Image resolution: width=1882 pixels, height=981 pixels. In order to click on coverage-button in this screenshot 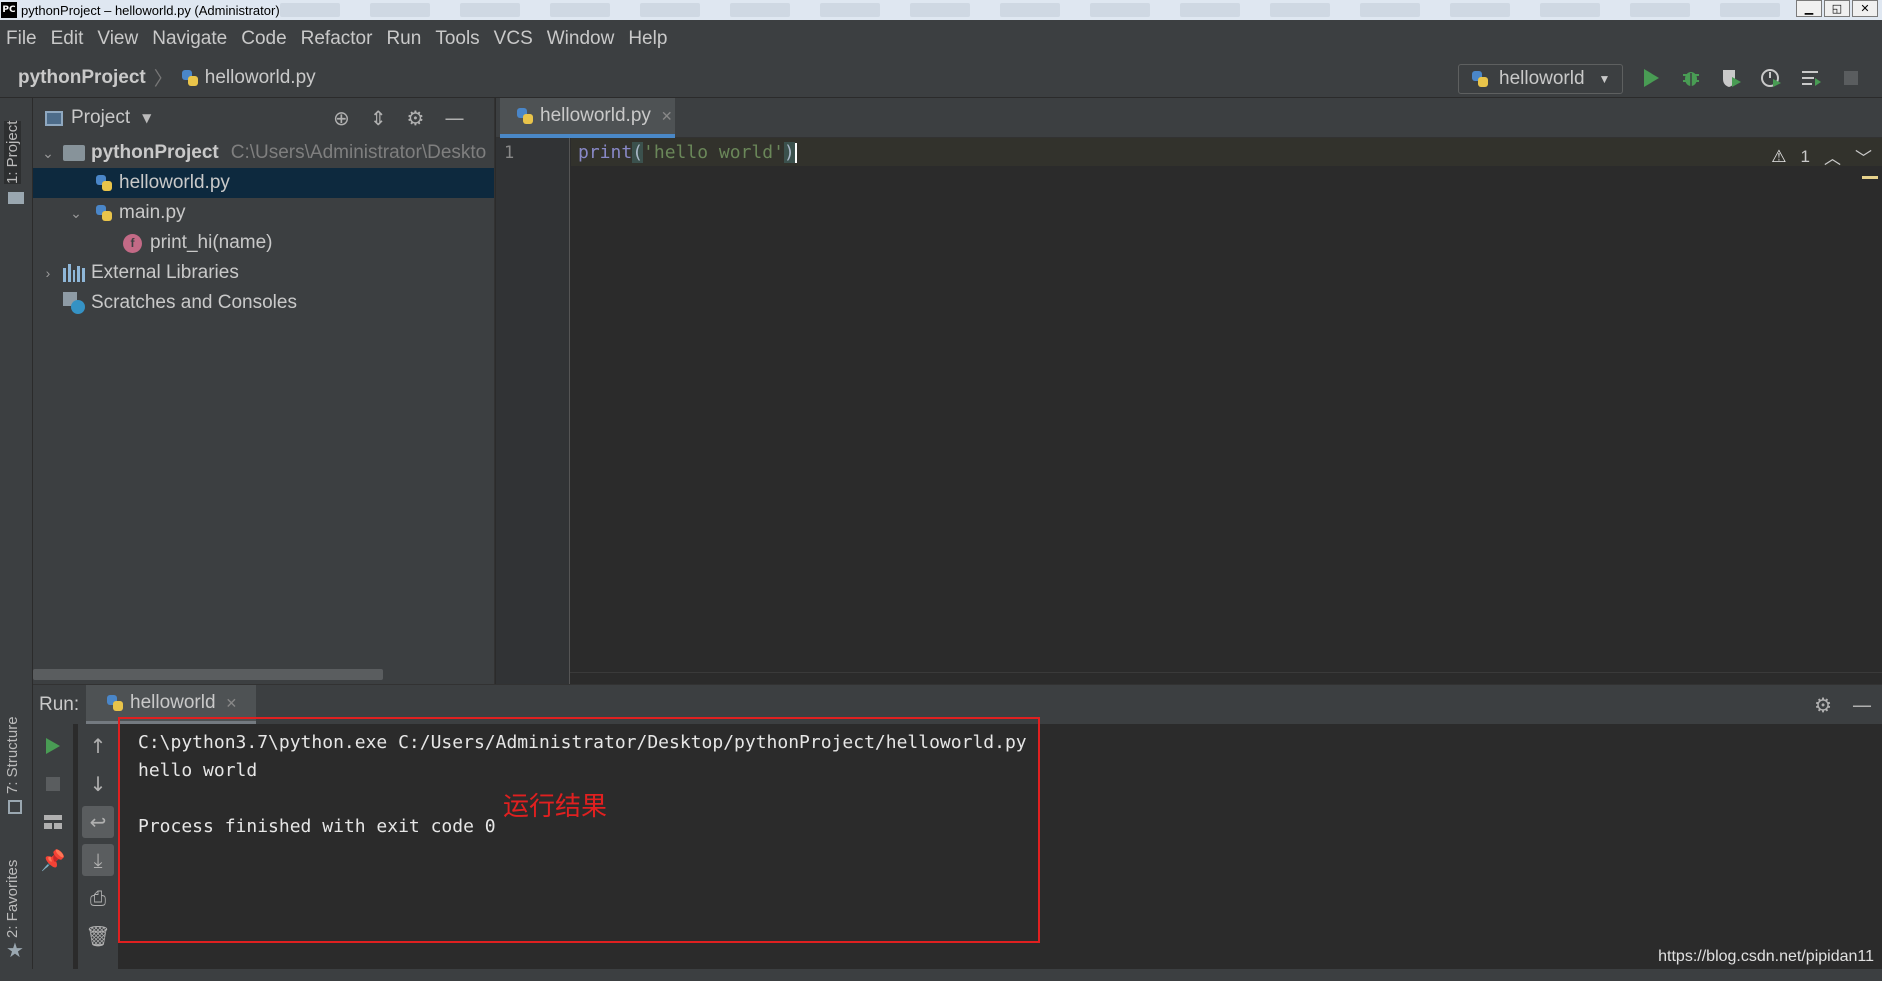, I will do `click(1731, 78)`.